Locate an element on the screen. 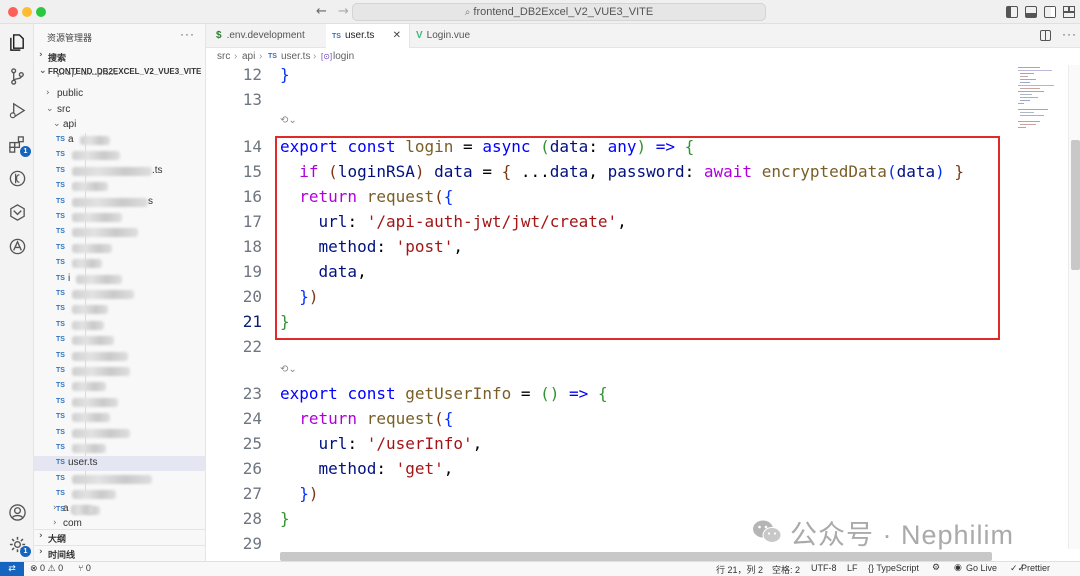 This screenshot has height=576, width=1080. command-center: ⌕ frontend_DB2Excel_V2_VUE3_VITE is located at coordinates (559, 12).